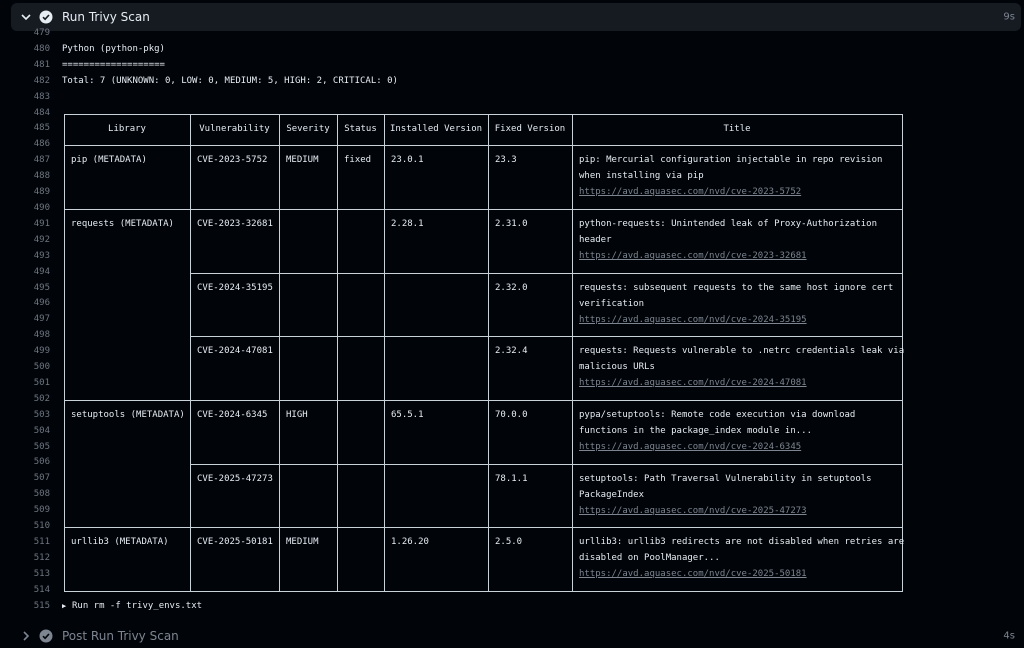  I want to click on line-number: 500, so click(25, 368).